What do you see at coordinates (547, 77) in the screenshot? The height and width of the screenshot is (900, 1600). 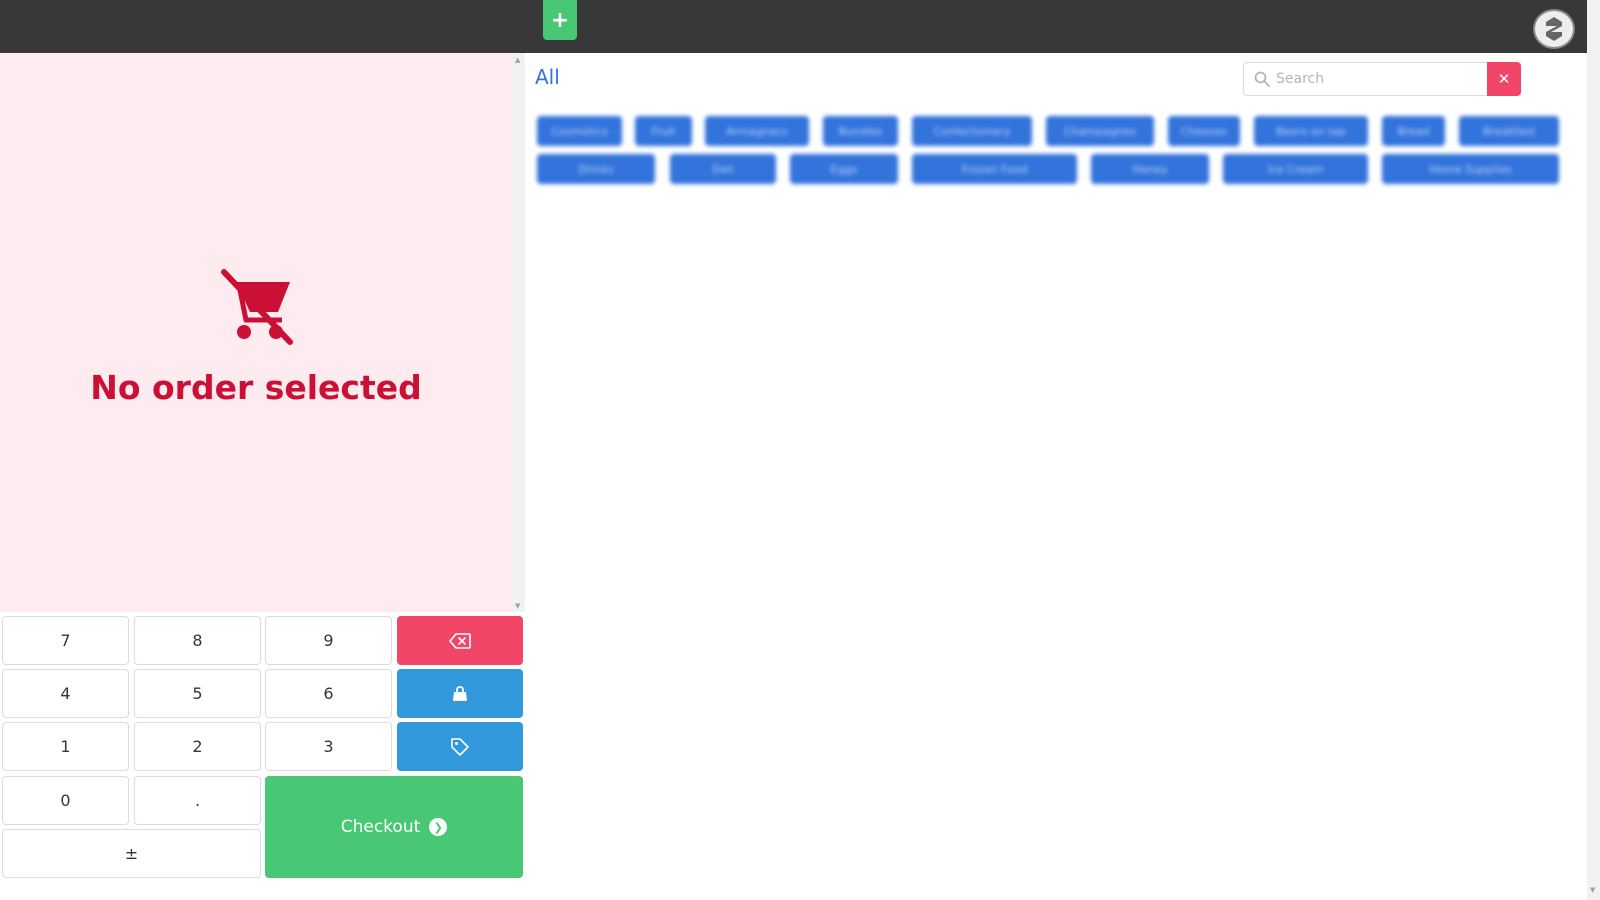 I see `category-filter-all: All` at bounding box center [547, 77].